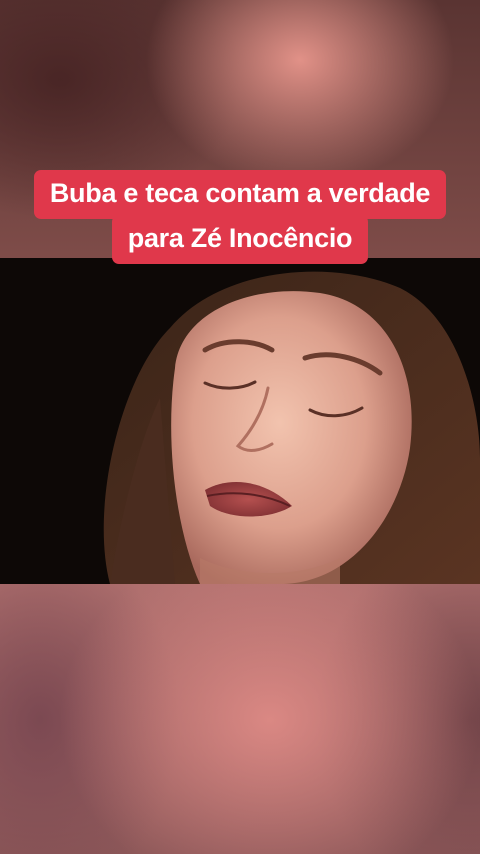  What do you see at coordinates (240, 194) in the screenshot?
I see `caption-line-1: Buba e teca contam a verdade` at bounding box center [240, 194].